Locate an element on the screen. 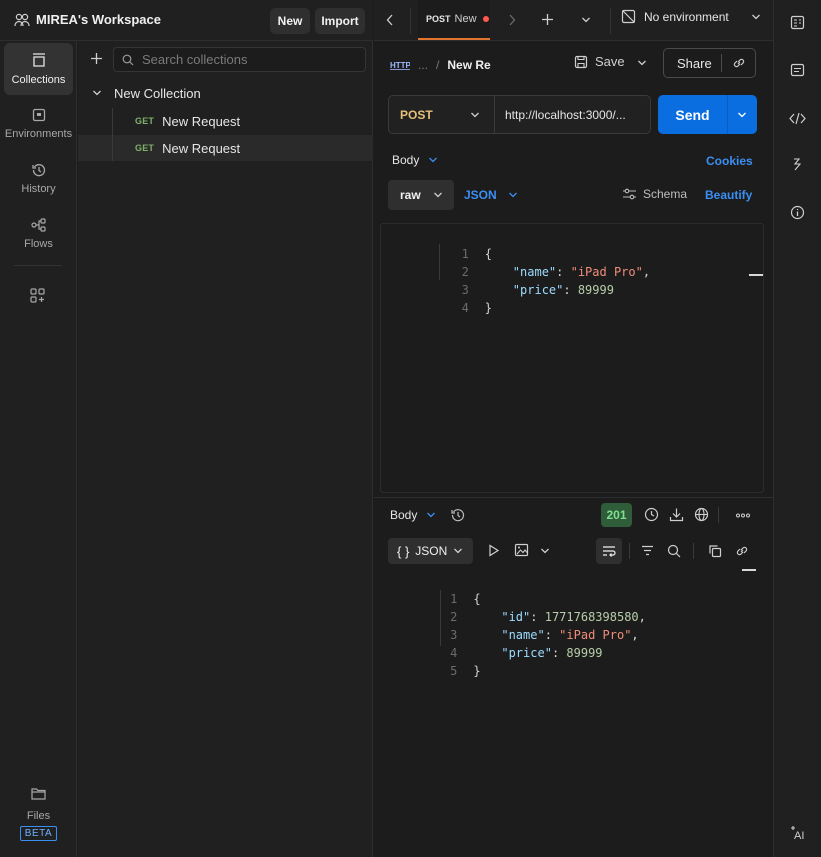 This screenshot has width=821, height=857. configure-sidebar-icon is located at coordinates (37, 295).